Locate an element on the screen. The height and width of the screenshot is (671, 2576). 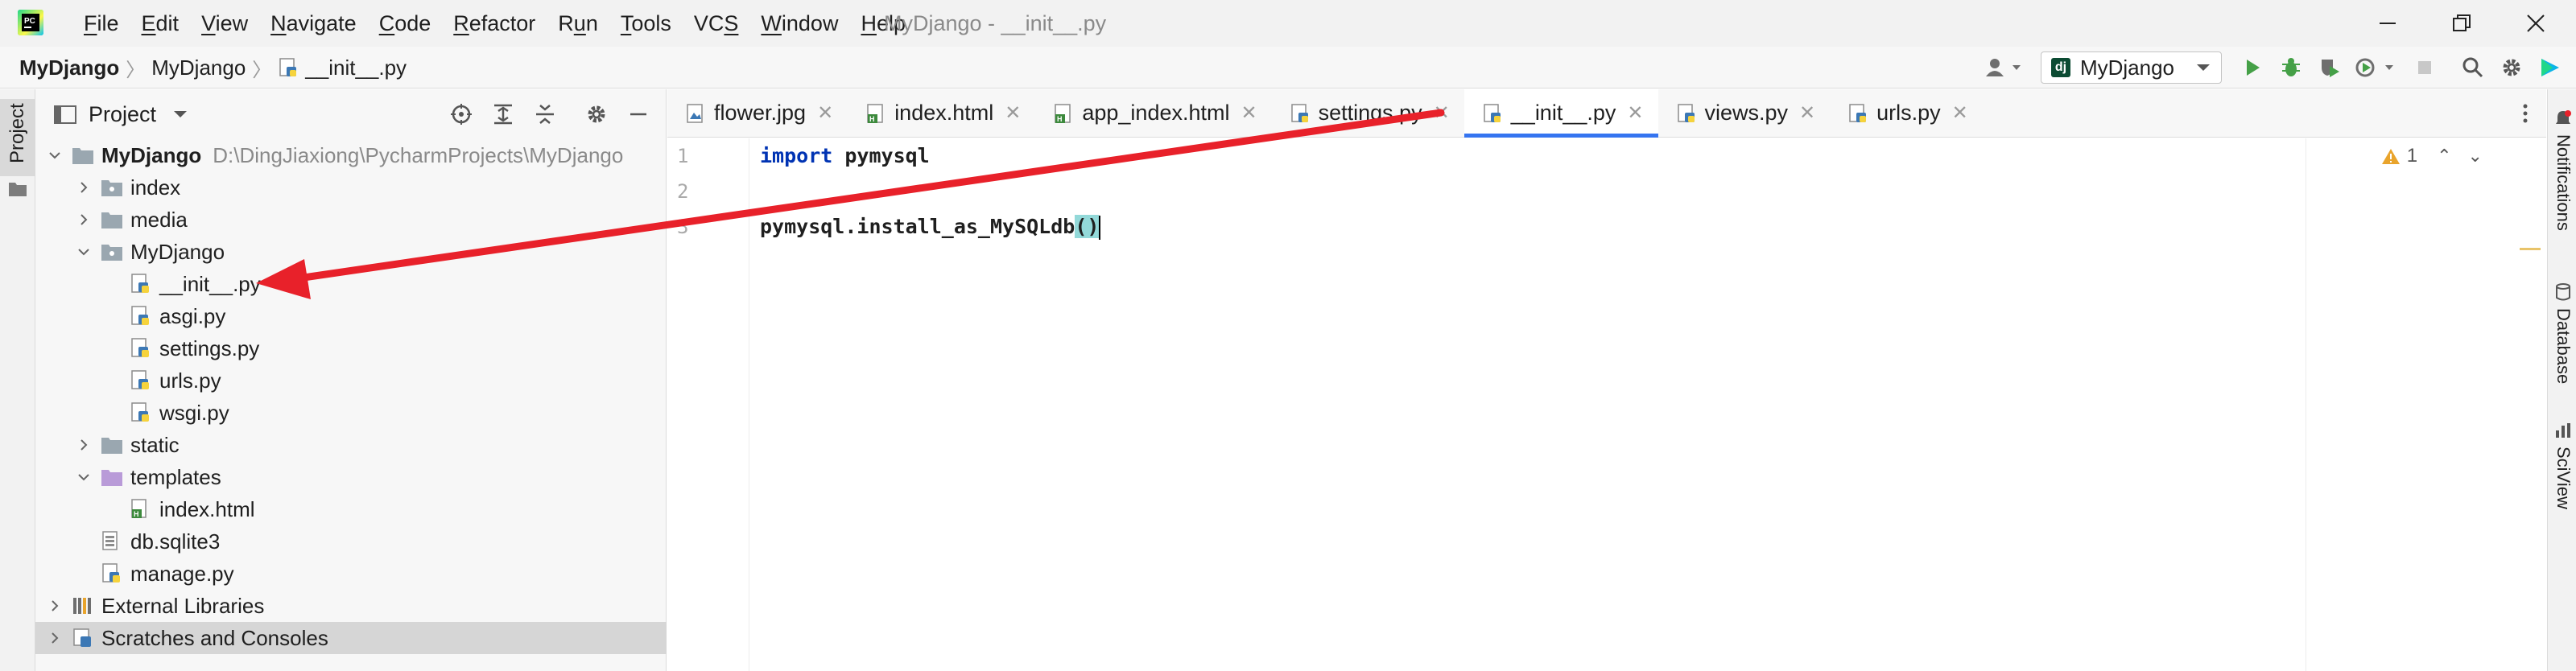
tab-urls-py: urls.py ✕ is located at coordinates (1906, 113).